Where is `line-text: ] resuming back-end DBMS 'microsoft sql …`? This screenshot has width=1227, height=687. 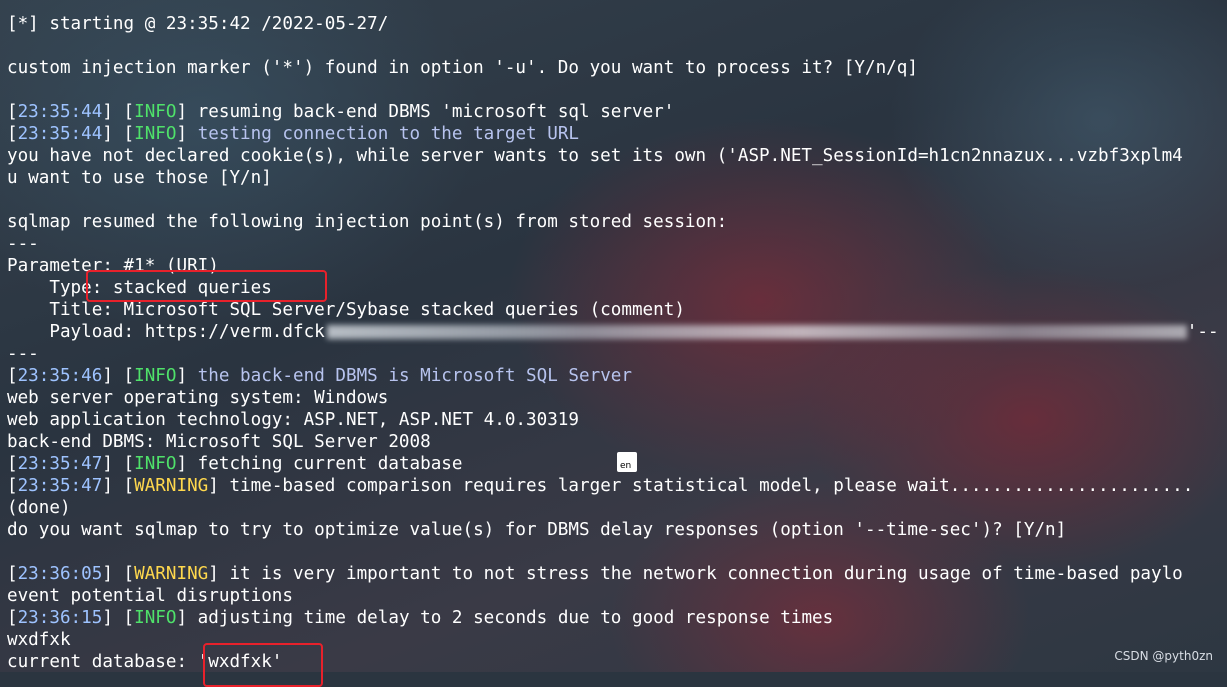
line-text: ] resuming back-end DBMS 'microsoft sql … is located at coordinates (425, 112).